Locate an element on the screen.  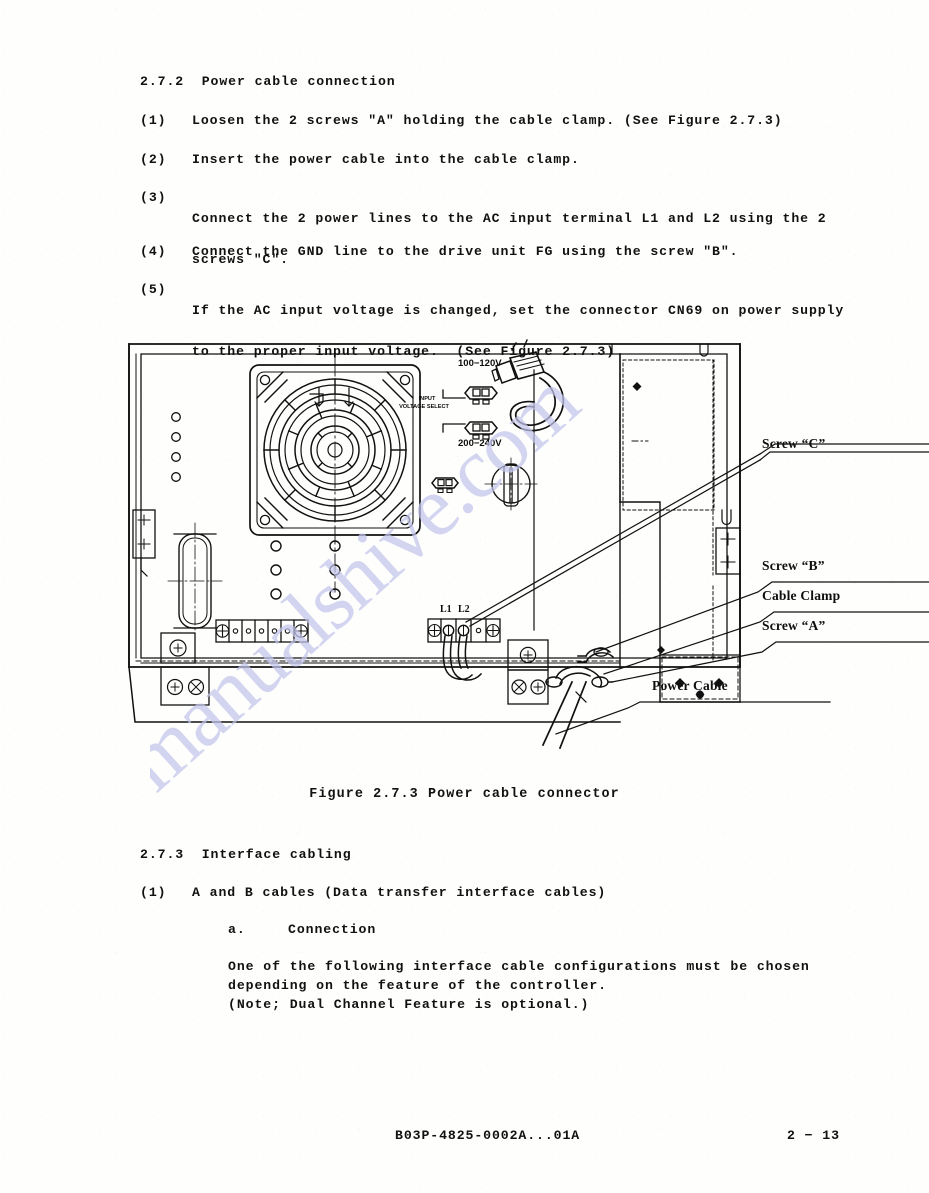
interface-sub-item-a: a. Connection is located at coordinates (548, 930).